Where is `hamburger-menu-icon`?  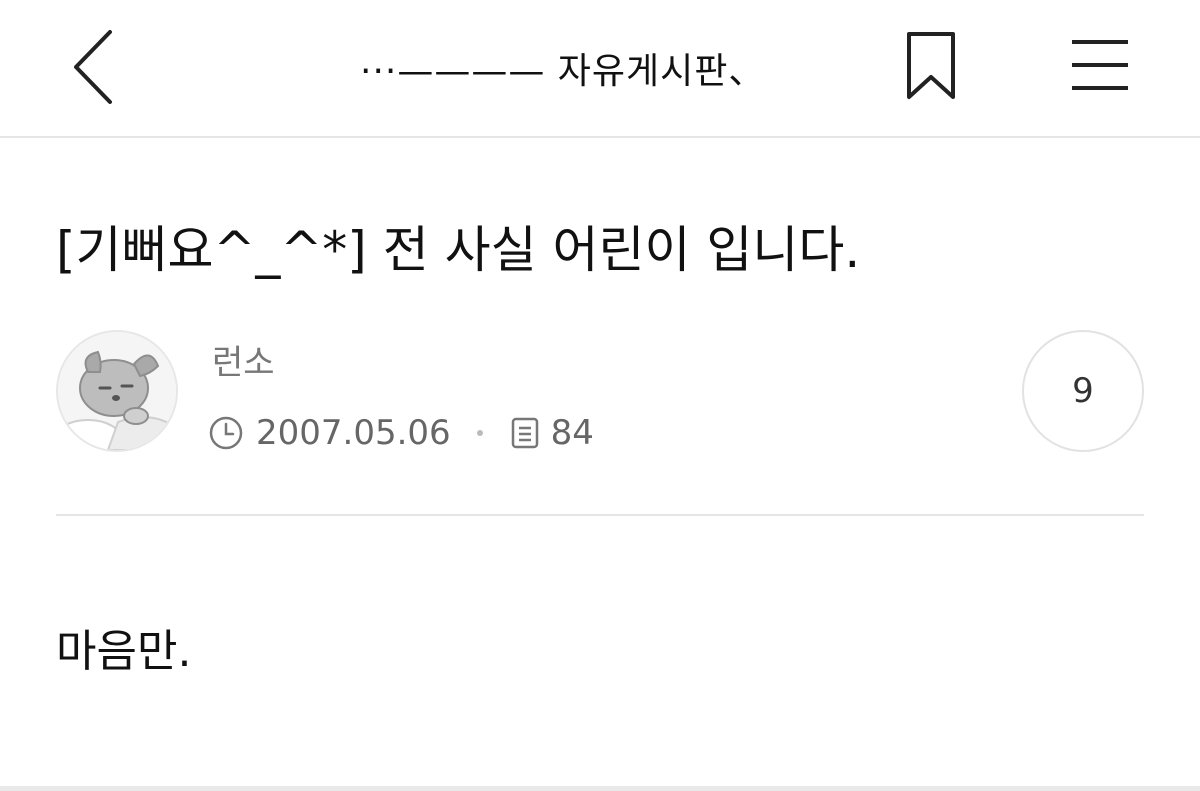 hamburger-menu-icon is located at coordinates (1100, 65).